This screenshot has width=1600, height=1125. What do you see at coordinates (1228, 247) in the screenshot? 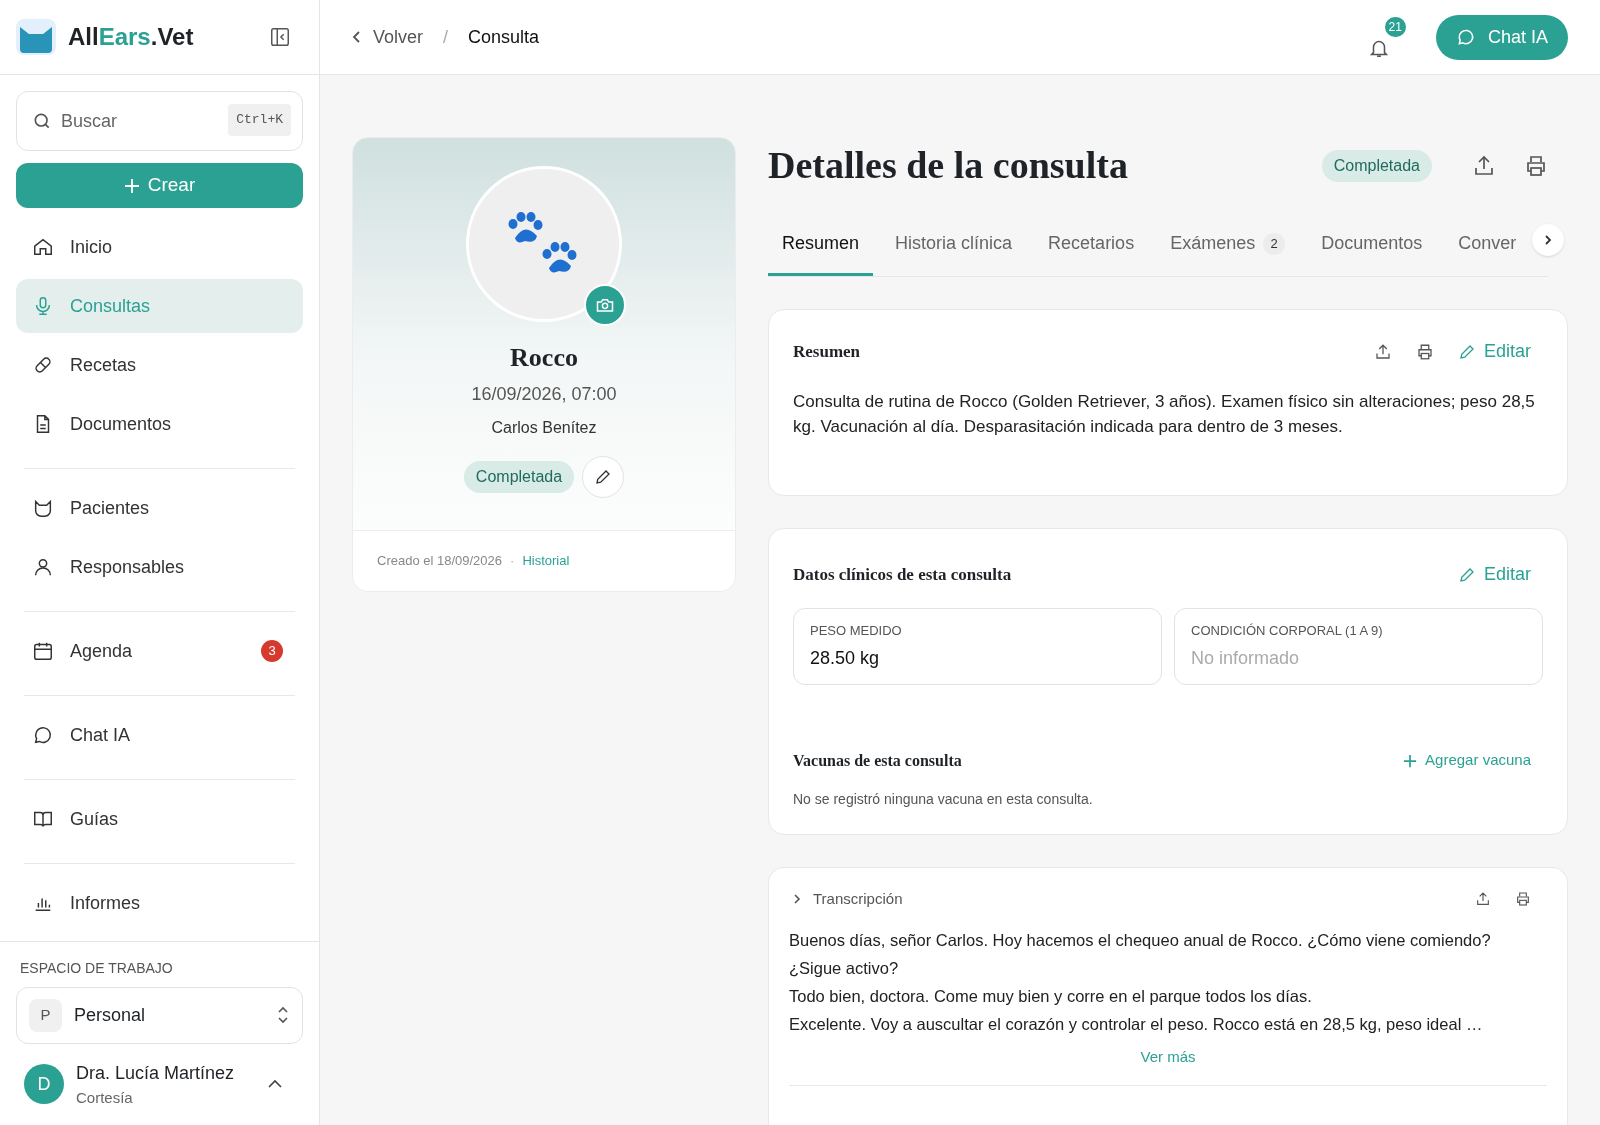
I see `tab: Exámenes 2` at bounding box center [1228, 247].